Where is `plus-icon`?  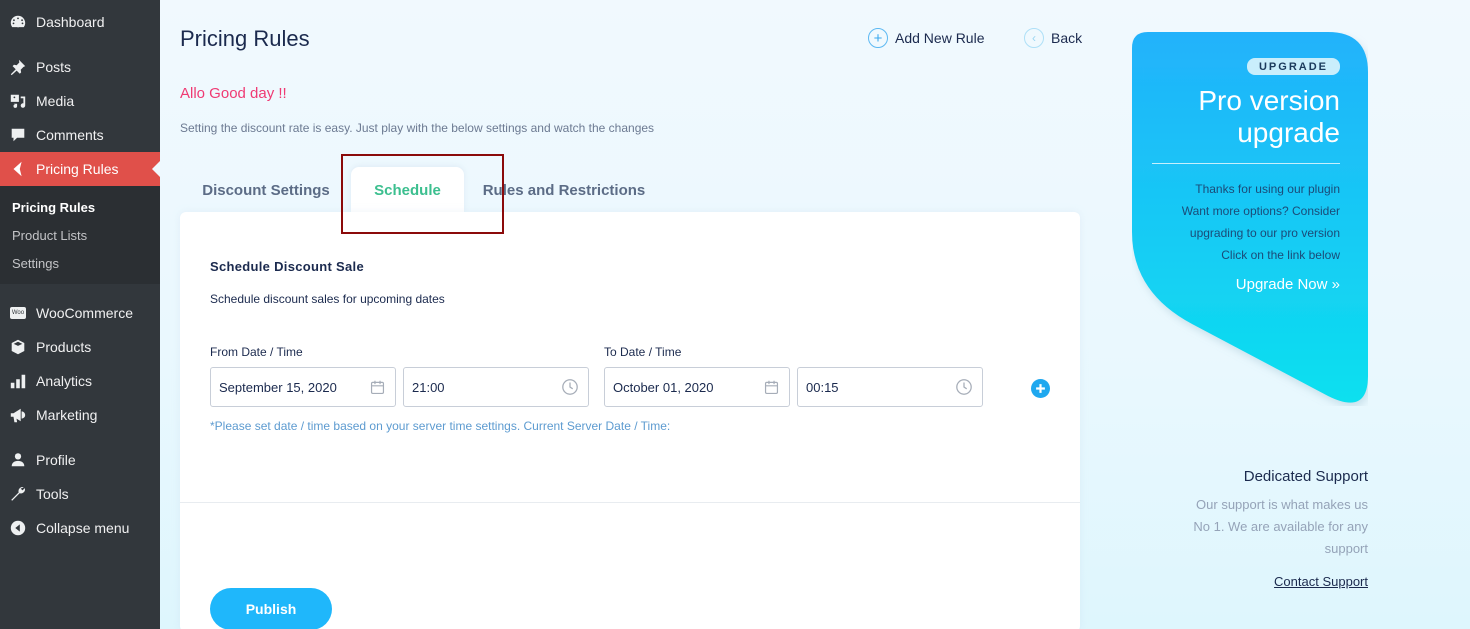 plus-icon is located at coordinates (1040, 388).